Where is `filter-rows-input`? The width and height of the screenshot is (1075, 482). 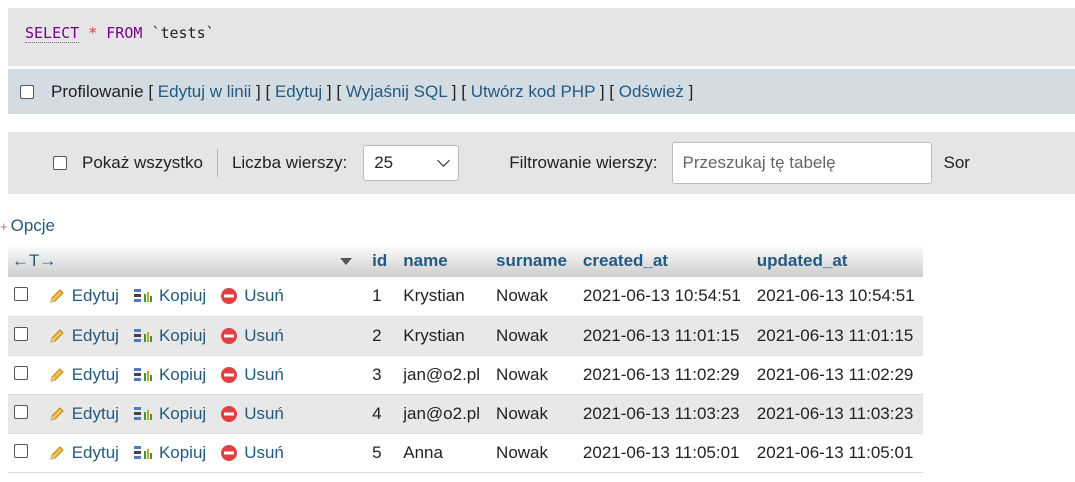
filter-rows-input is located at coordinates (801, 163).